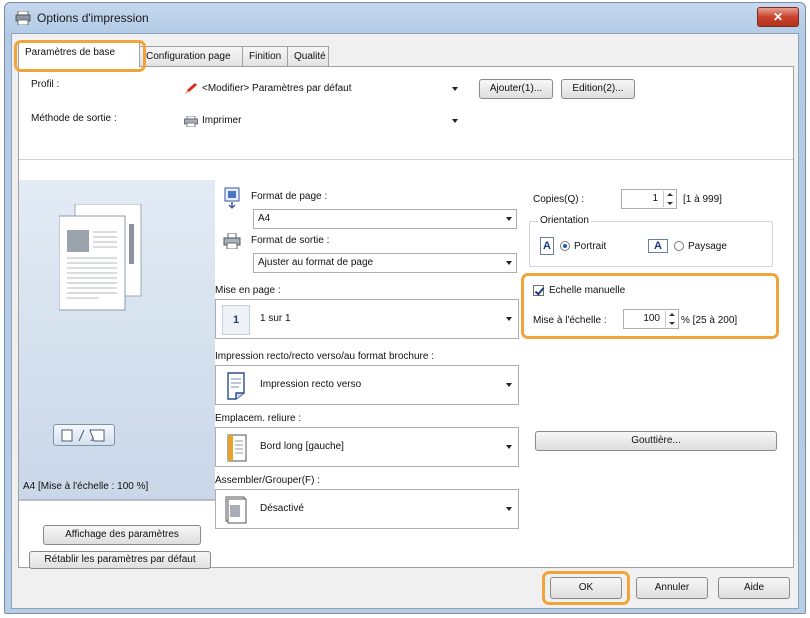 This screenshot has width=810, height=618. What do you see at coordinates (316, 262) in the screenshot?
I see `output-size-value: Ajuster au format de page` at bounding box center [316, 262].